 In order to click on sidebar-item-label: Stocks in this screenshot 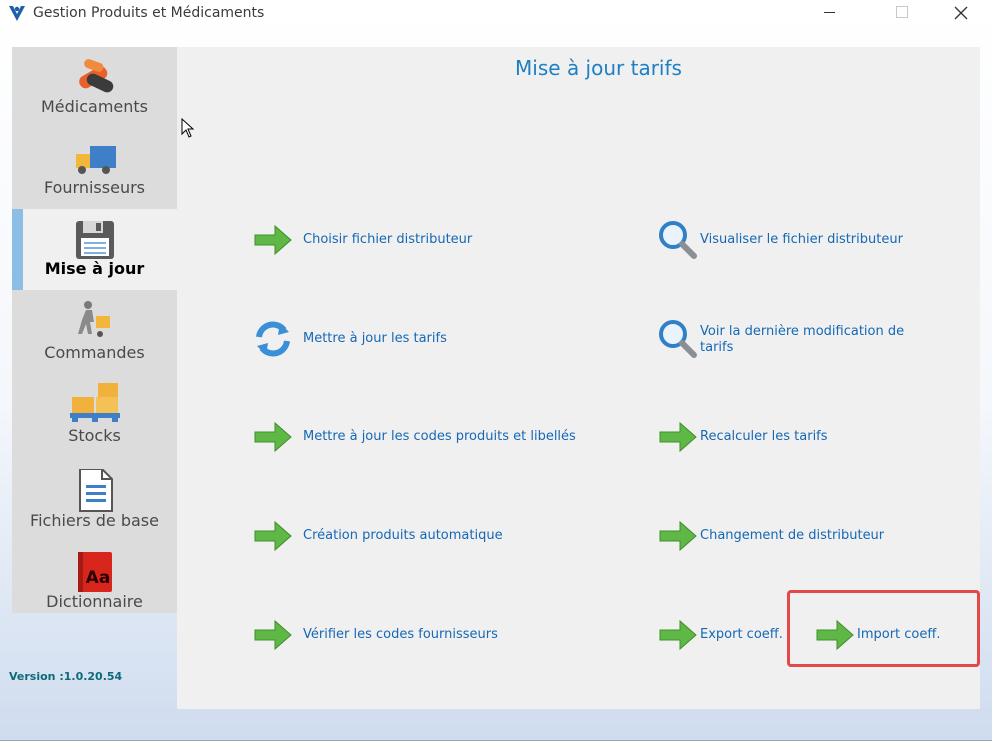, I will do `click(94, 435)`.